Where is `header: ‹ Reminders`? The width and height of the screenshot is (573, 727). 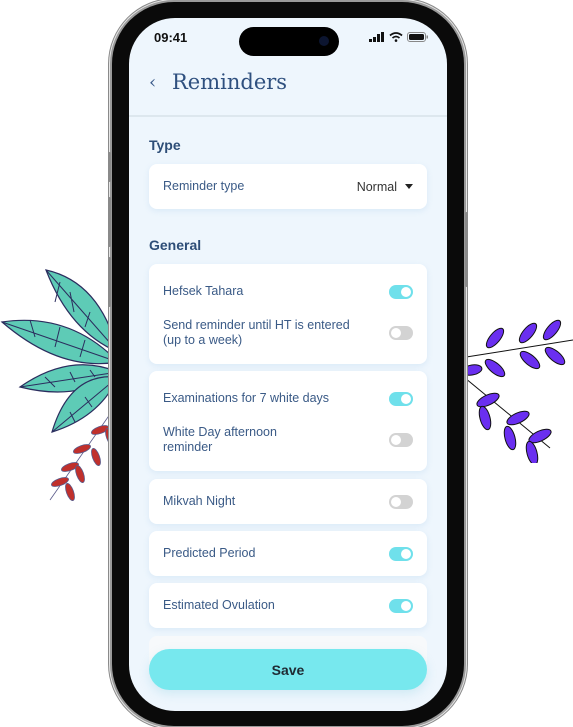 header: ‹ Reminders is located at coordinates (288, 87).